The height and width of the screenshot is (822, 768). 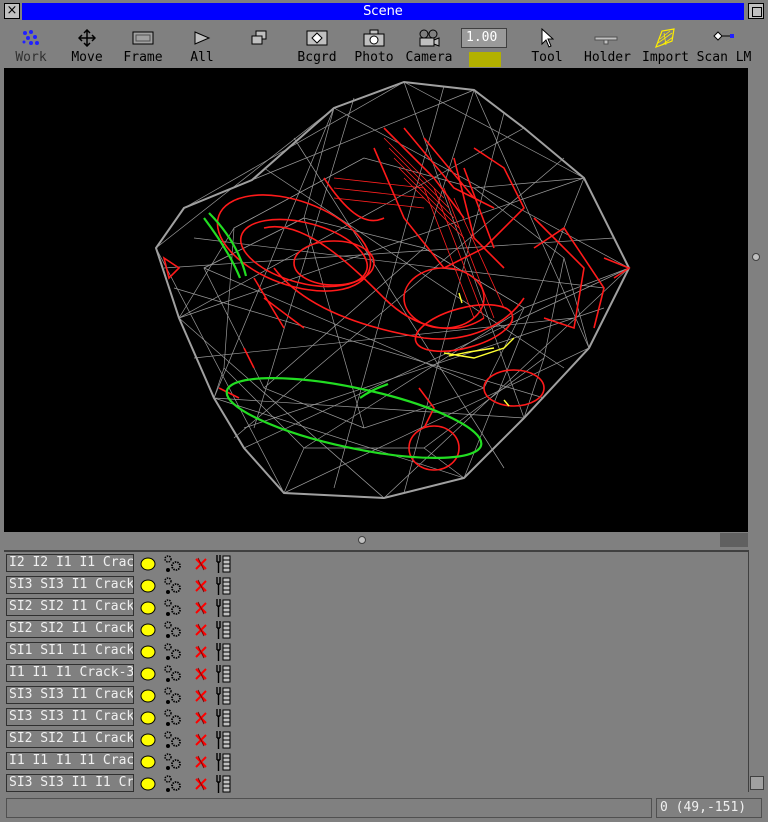 What do you see at coordinates (429, 38) in the screenshot?
I see `camera-icon` at bounding box center [429, 38].